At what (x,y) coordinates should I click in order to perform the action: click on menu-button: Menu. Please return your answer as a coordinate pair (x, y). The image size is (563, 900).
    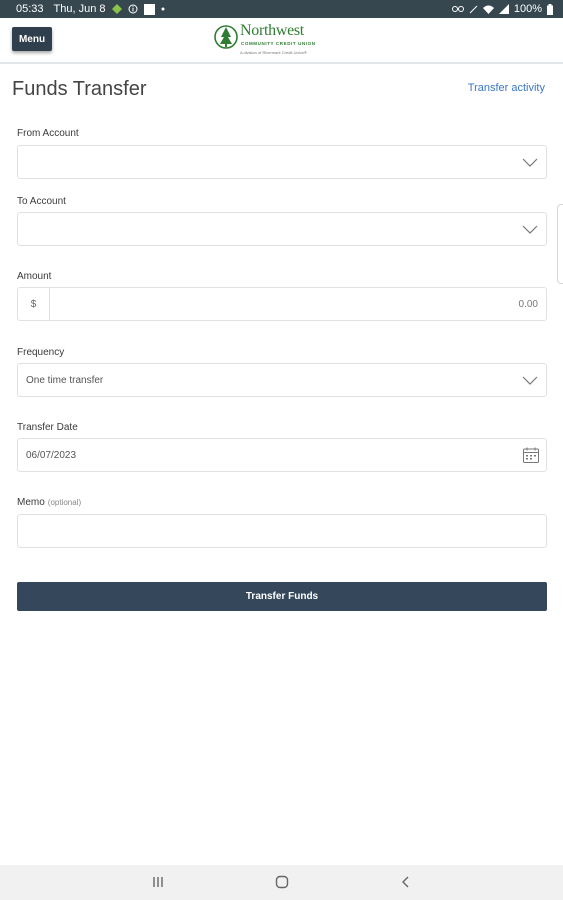
    Looking at the image, I should click on (32, 39).